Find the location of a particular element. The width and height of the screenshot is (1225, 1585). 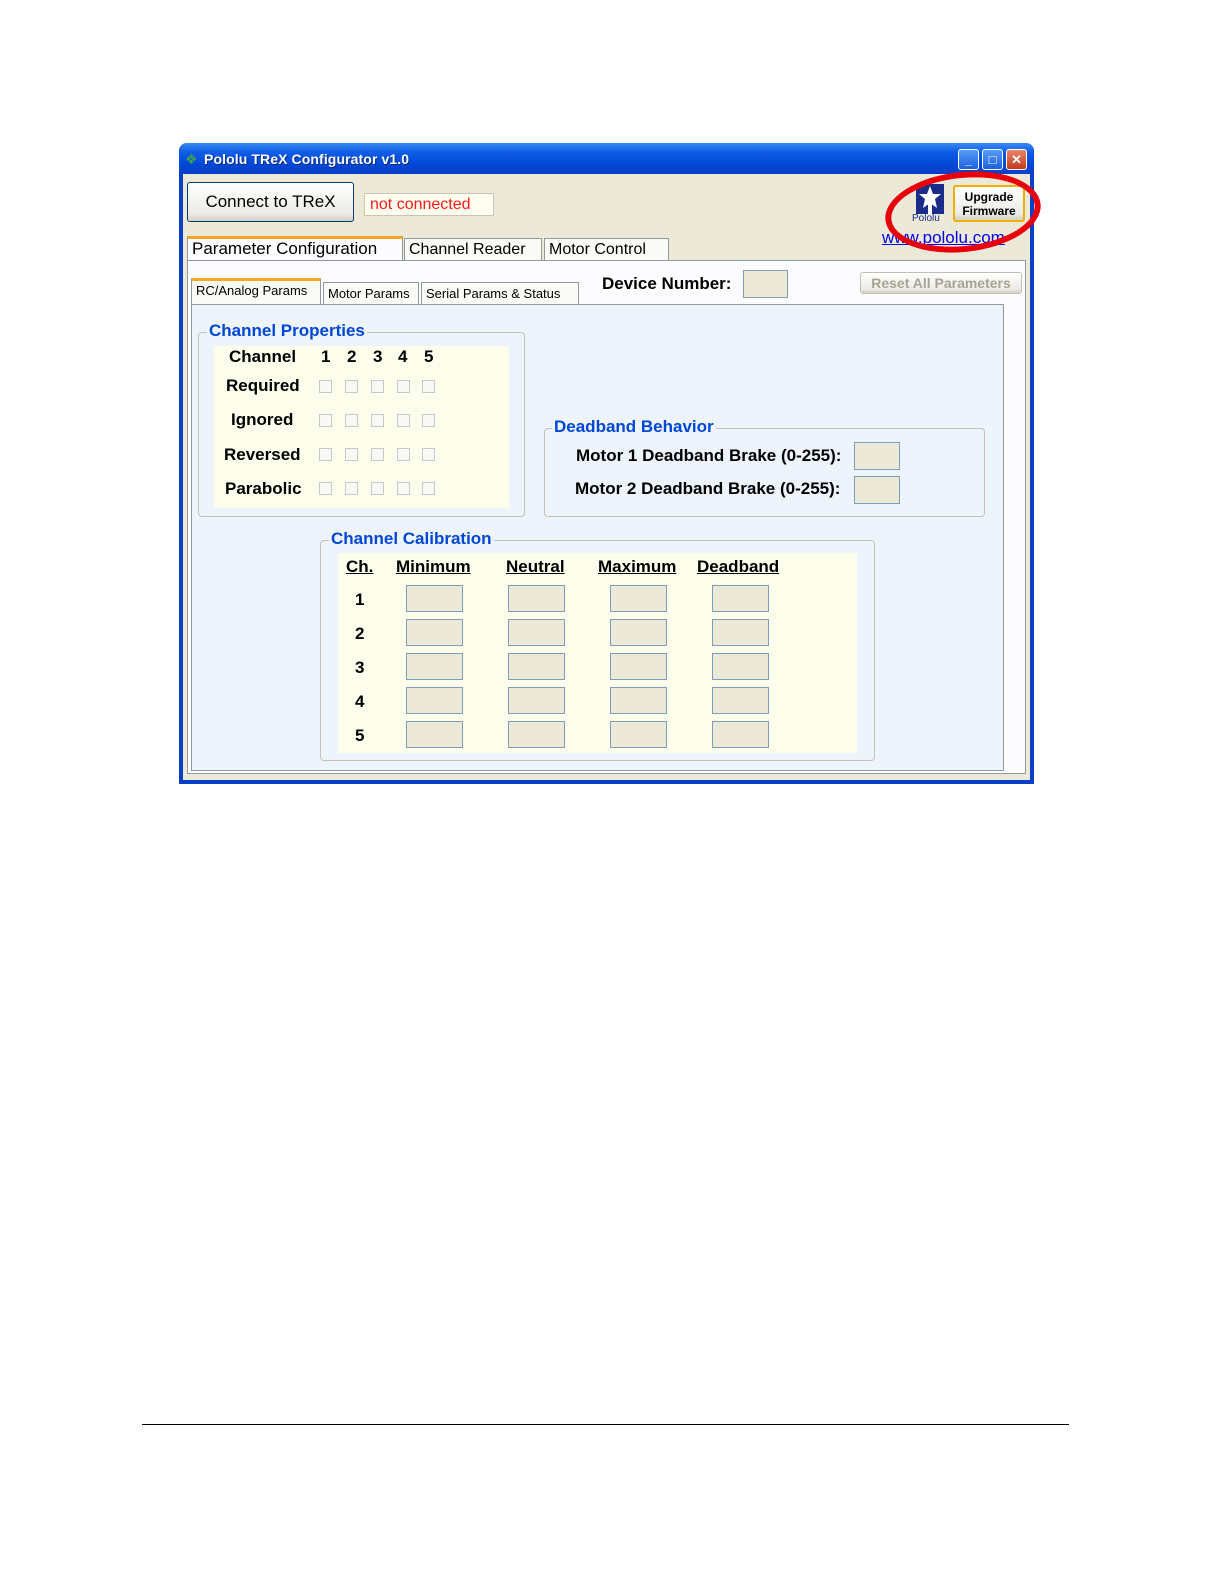

channel-number-2: 2 is located at coordinates (352, 356).